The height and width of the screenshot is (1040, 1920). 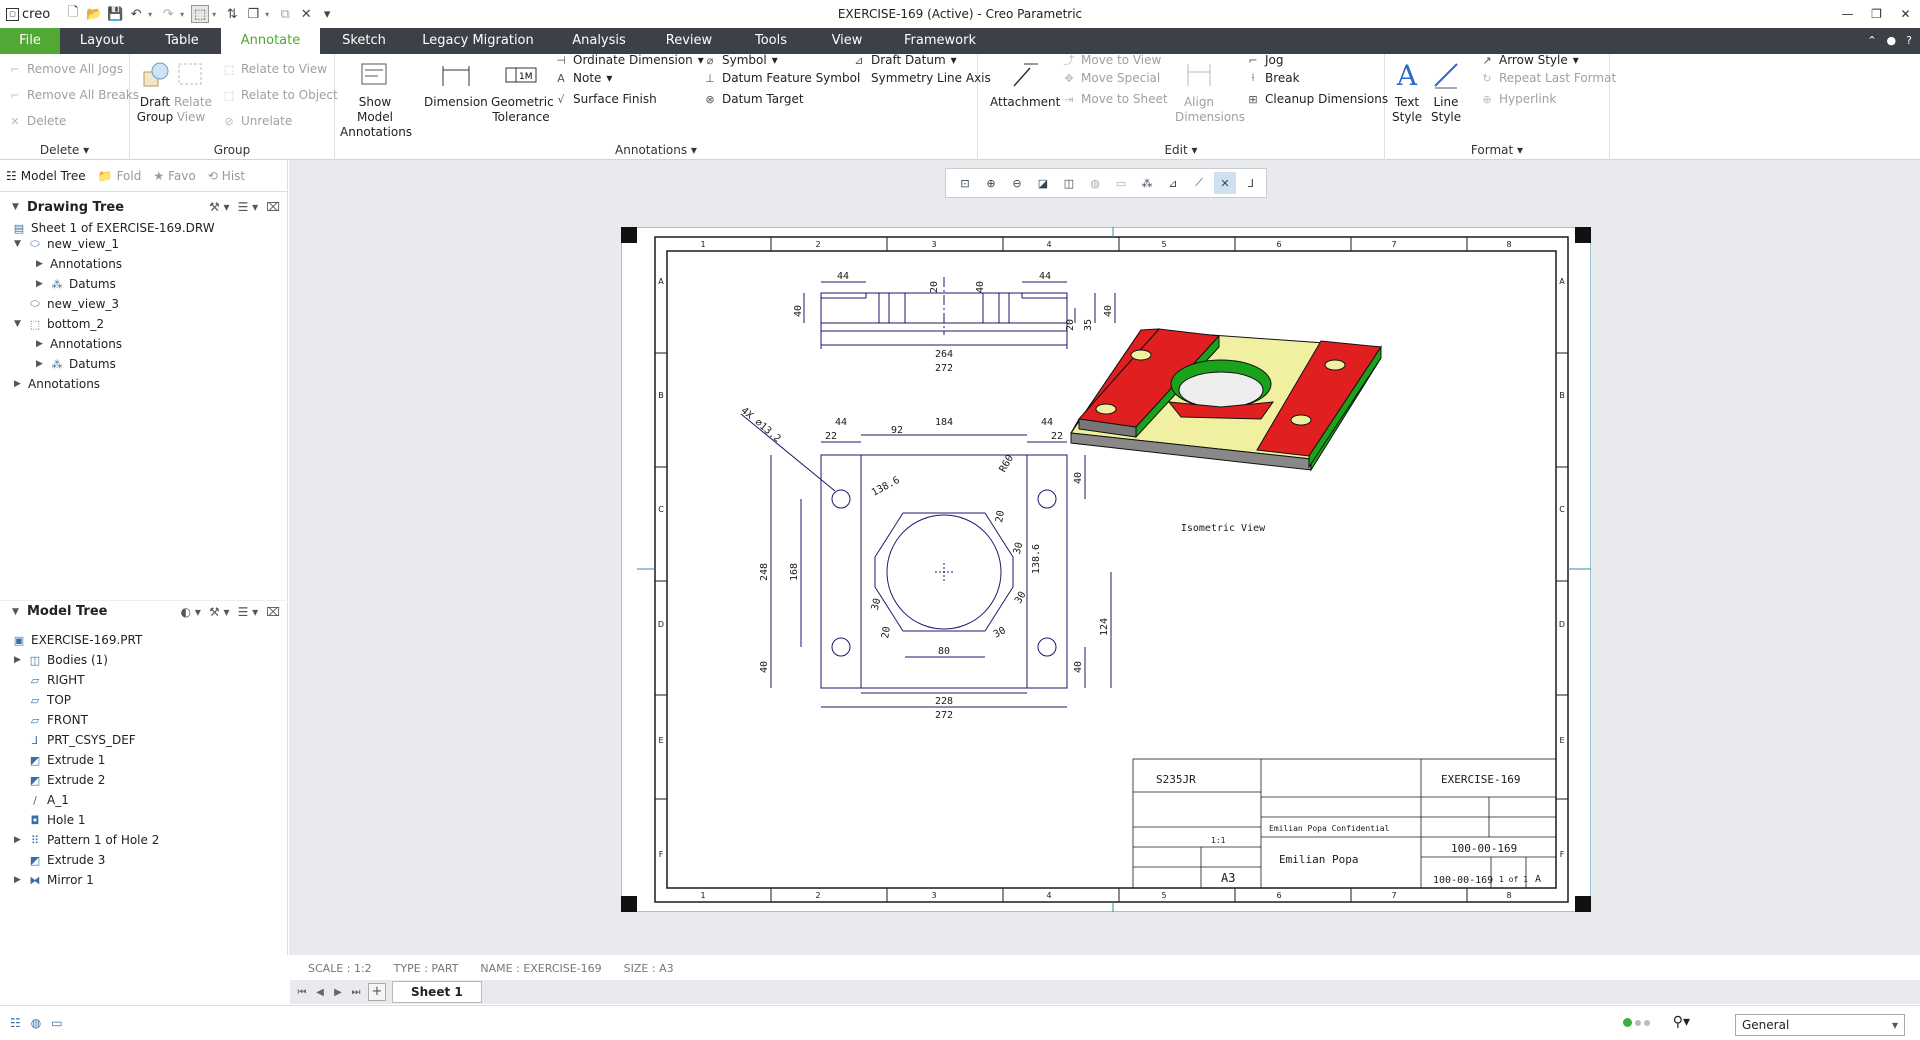 I want to click on display-icon: ◐ ▾, so click(x=191, y=612).